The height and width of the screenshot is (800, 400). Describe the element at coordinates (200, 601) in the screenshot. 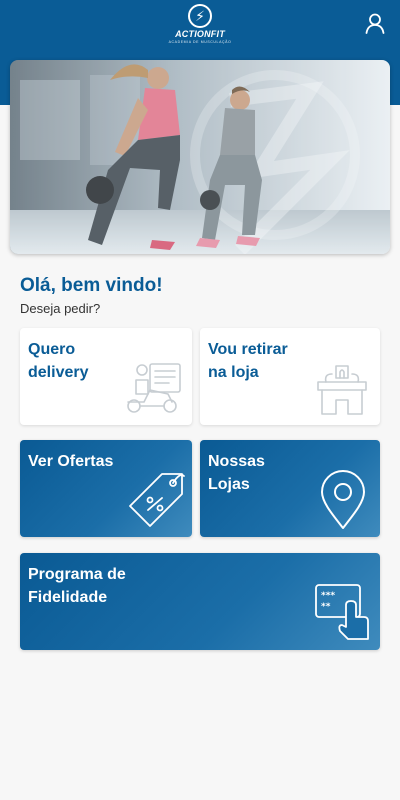

I see `loyalty-program-option-card: Programa de Fidelidade *** **` at that location.